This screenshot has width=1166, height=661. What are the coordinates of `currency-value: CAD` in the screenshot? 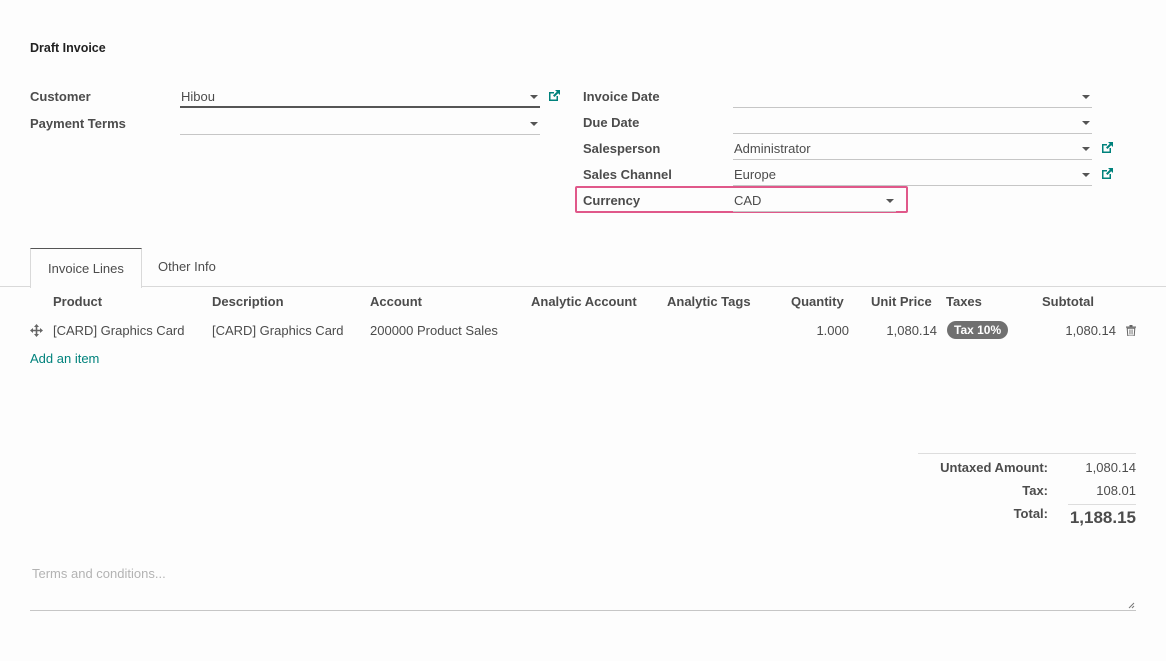 It's located at (748, 200).